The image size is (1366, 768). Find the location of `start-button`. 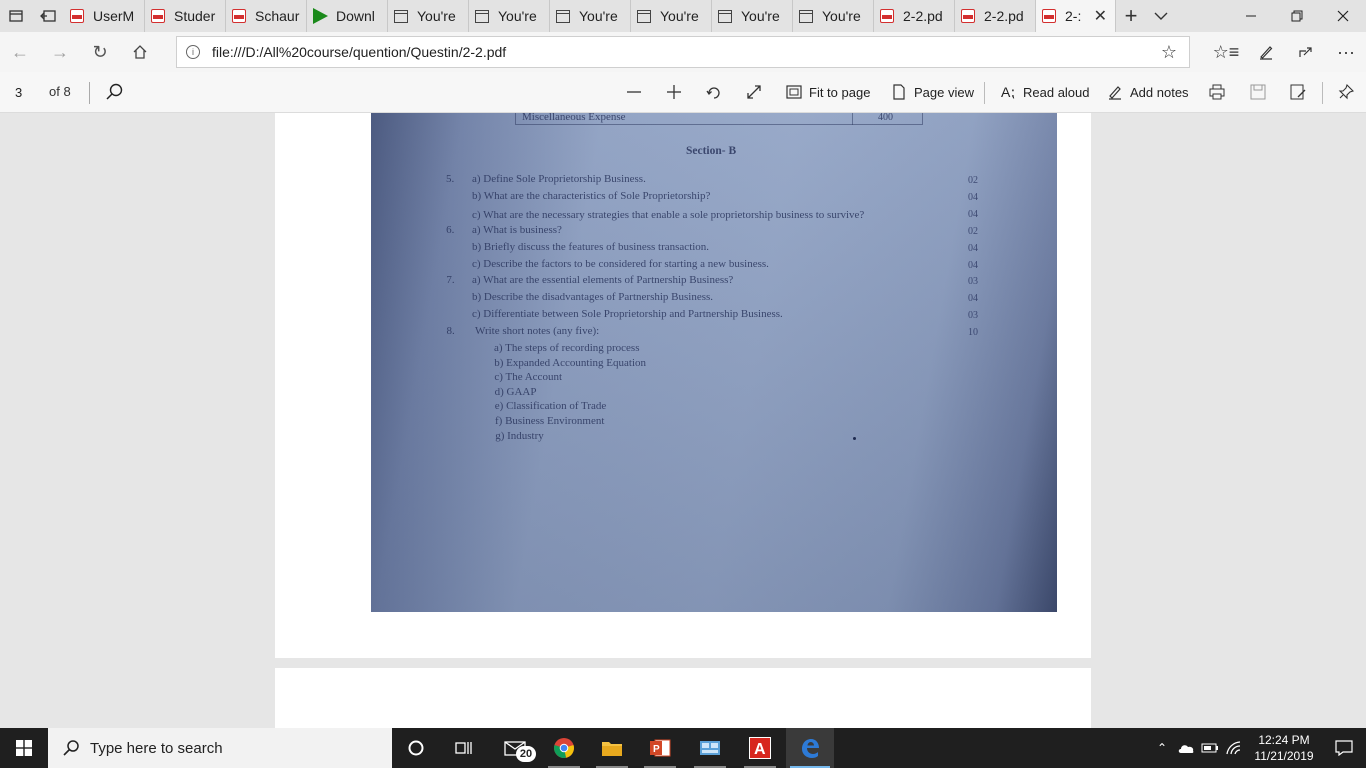

start-button is located at coordinates (24, 748).